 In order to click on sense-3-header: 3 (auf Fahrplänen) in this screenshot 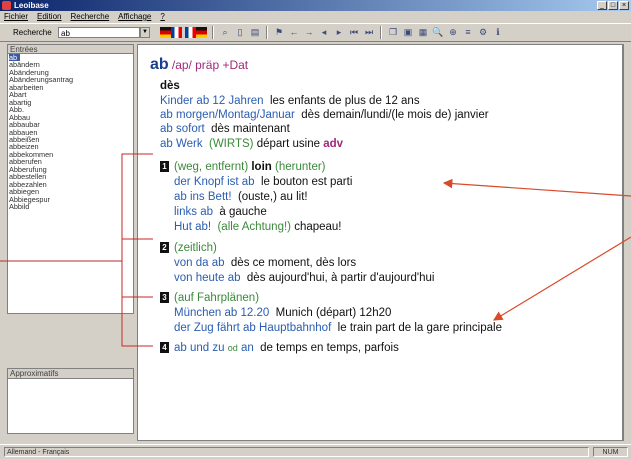, I will do `click(209, 298)`.